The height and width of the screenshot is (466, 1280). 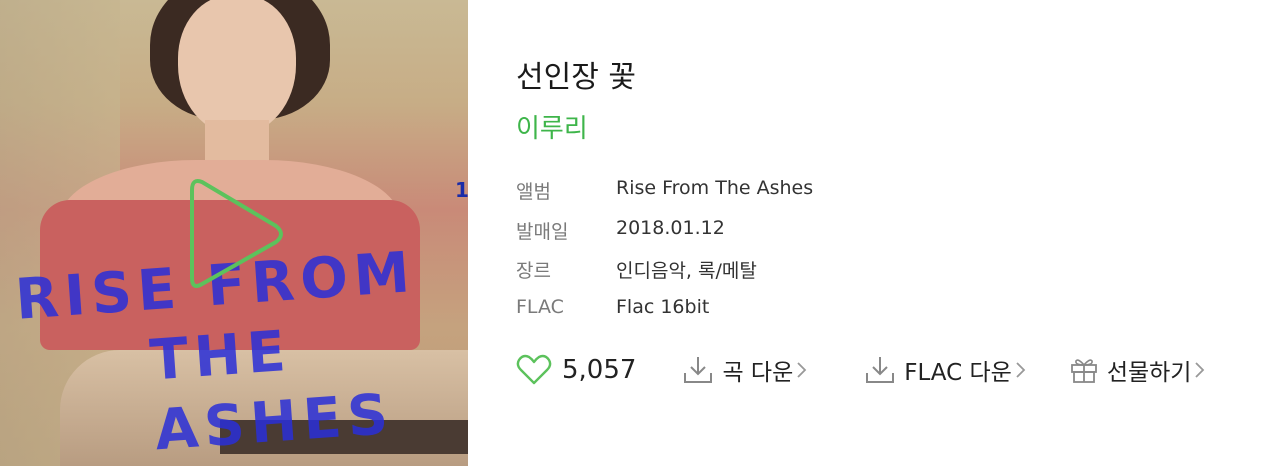 What do you see at coordinates (1149, 373) in the screenshot?
I see `gift-label: 선물하기` at bounding box center [1149, 373].